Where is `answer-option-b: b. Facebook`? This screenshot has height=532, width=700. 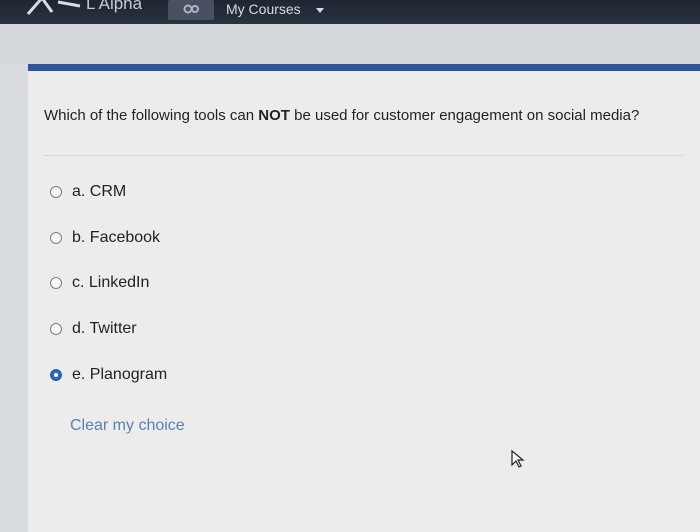 answer-option-b: b. Facebook is located at coordinates (105, 238).